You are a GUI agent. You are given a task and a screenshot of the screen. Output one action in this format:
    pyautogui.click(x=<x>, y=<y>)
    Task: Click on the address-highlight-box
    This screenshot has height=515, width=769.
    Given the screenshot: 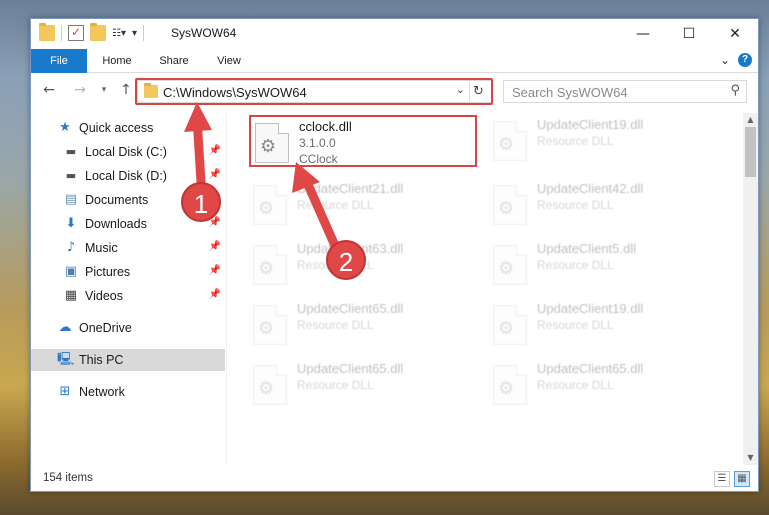 What is the action you would take?
    pyautogui.click(x=314, y=91)
    